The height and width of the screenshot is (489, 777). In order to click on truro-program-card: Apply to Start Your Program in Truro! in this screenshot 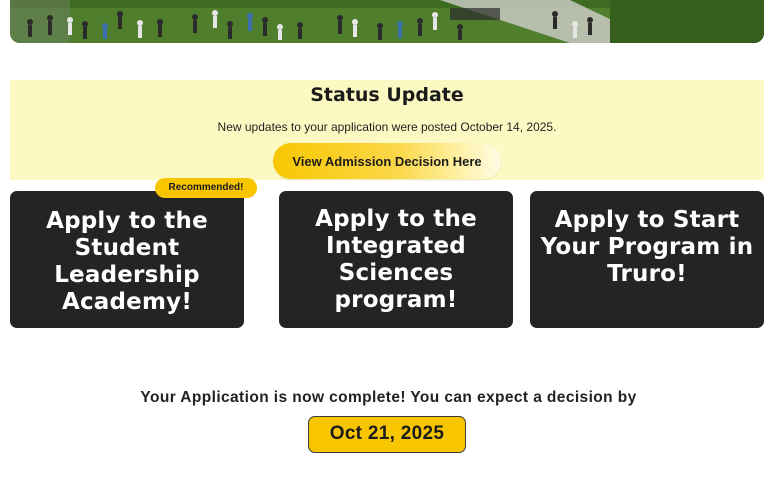, I will do `click(647, 259)`.